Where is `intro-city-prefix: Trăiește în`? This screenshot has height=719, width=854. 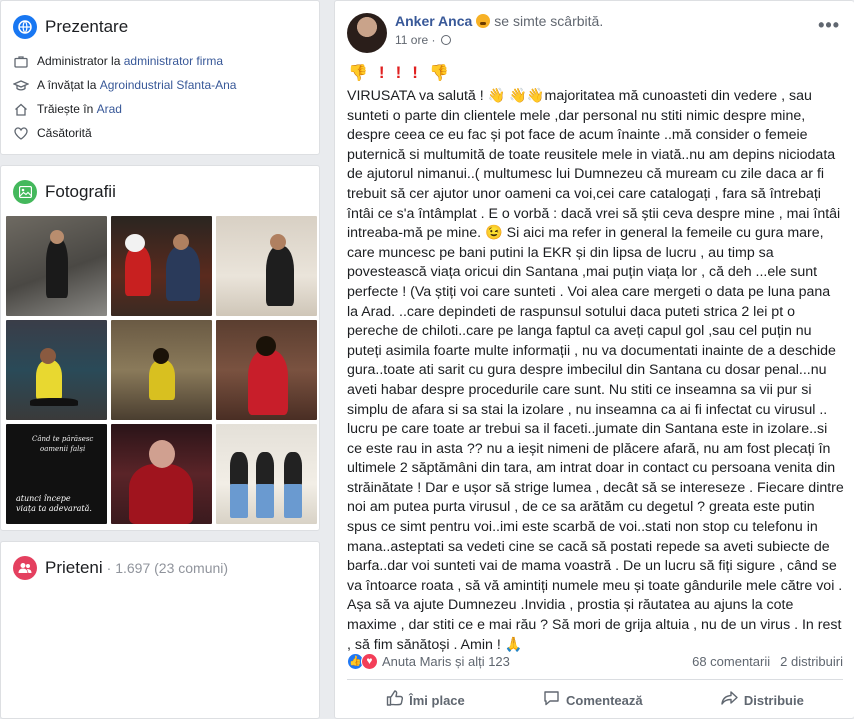
intro-city-prefix: Trăiește în is located at coordinates (65, 109).